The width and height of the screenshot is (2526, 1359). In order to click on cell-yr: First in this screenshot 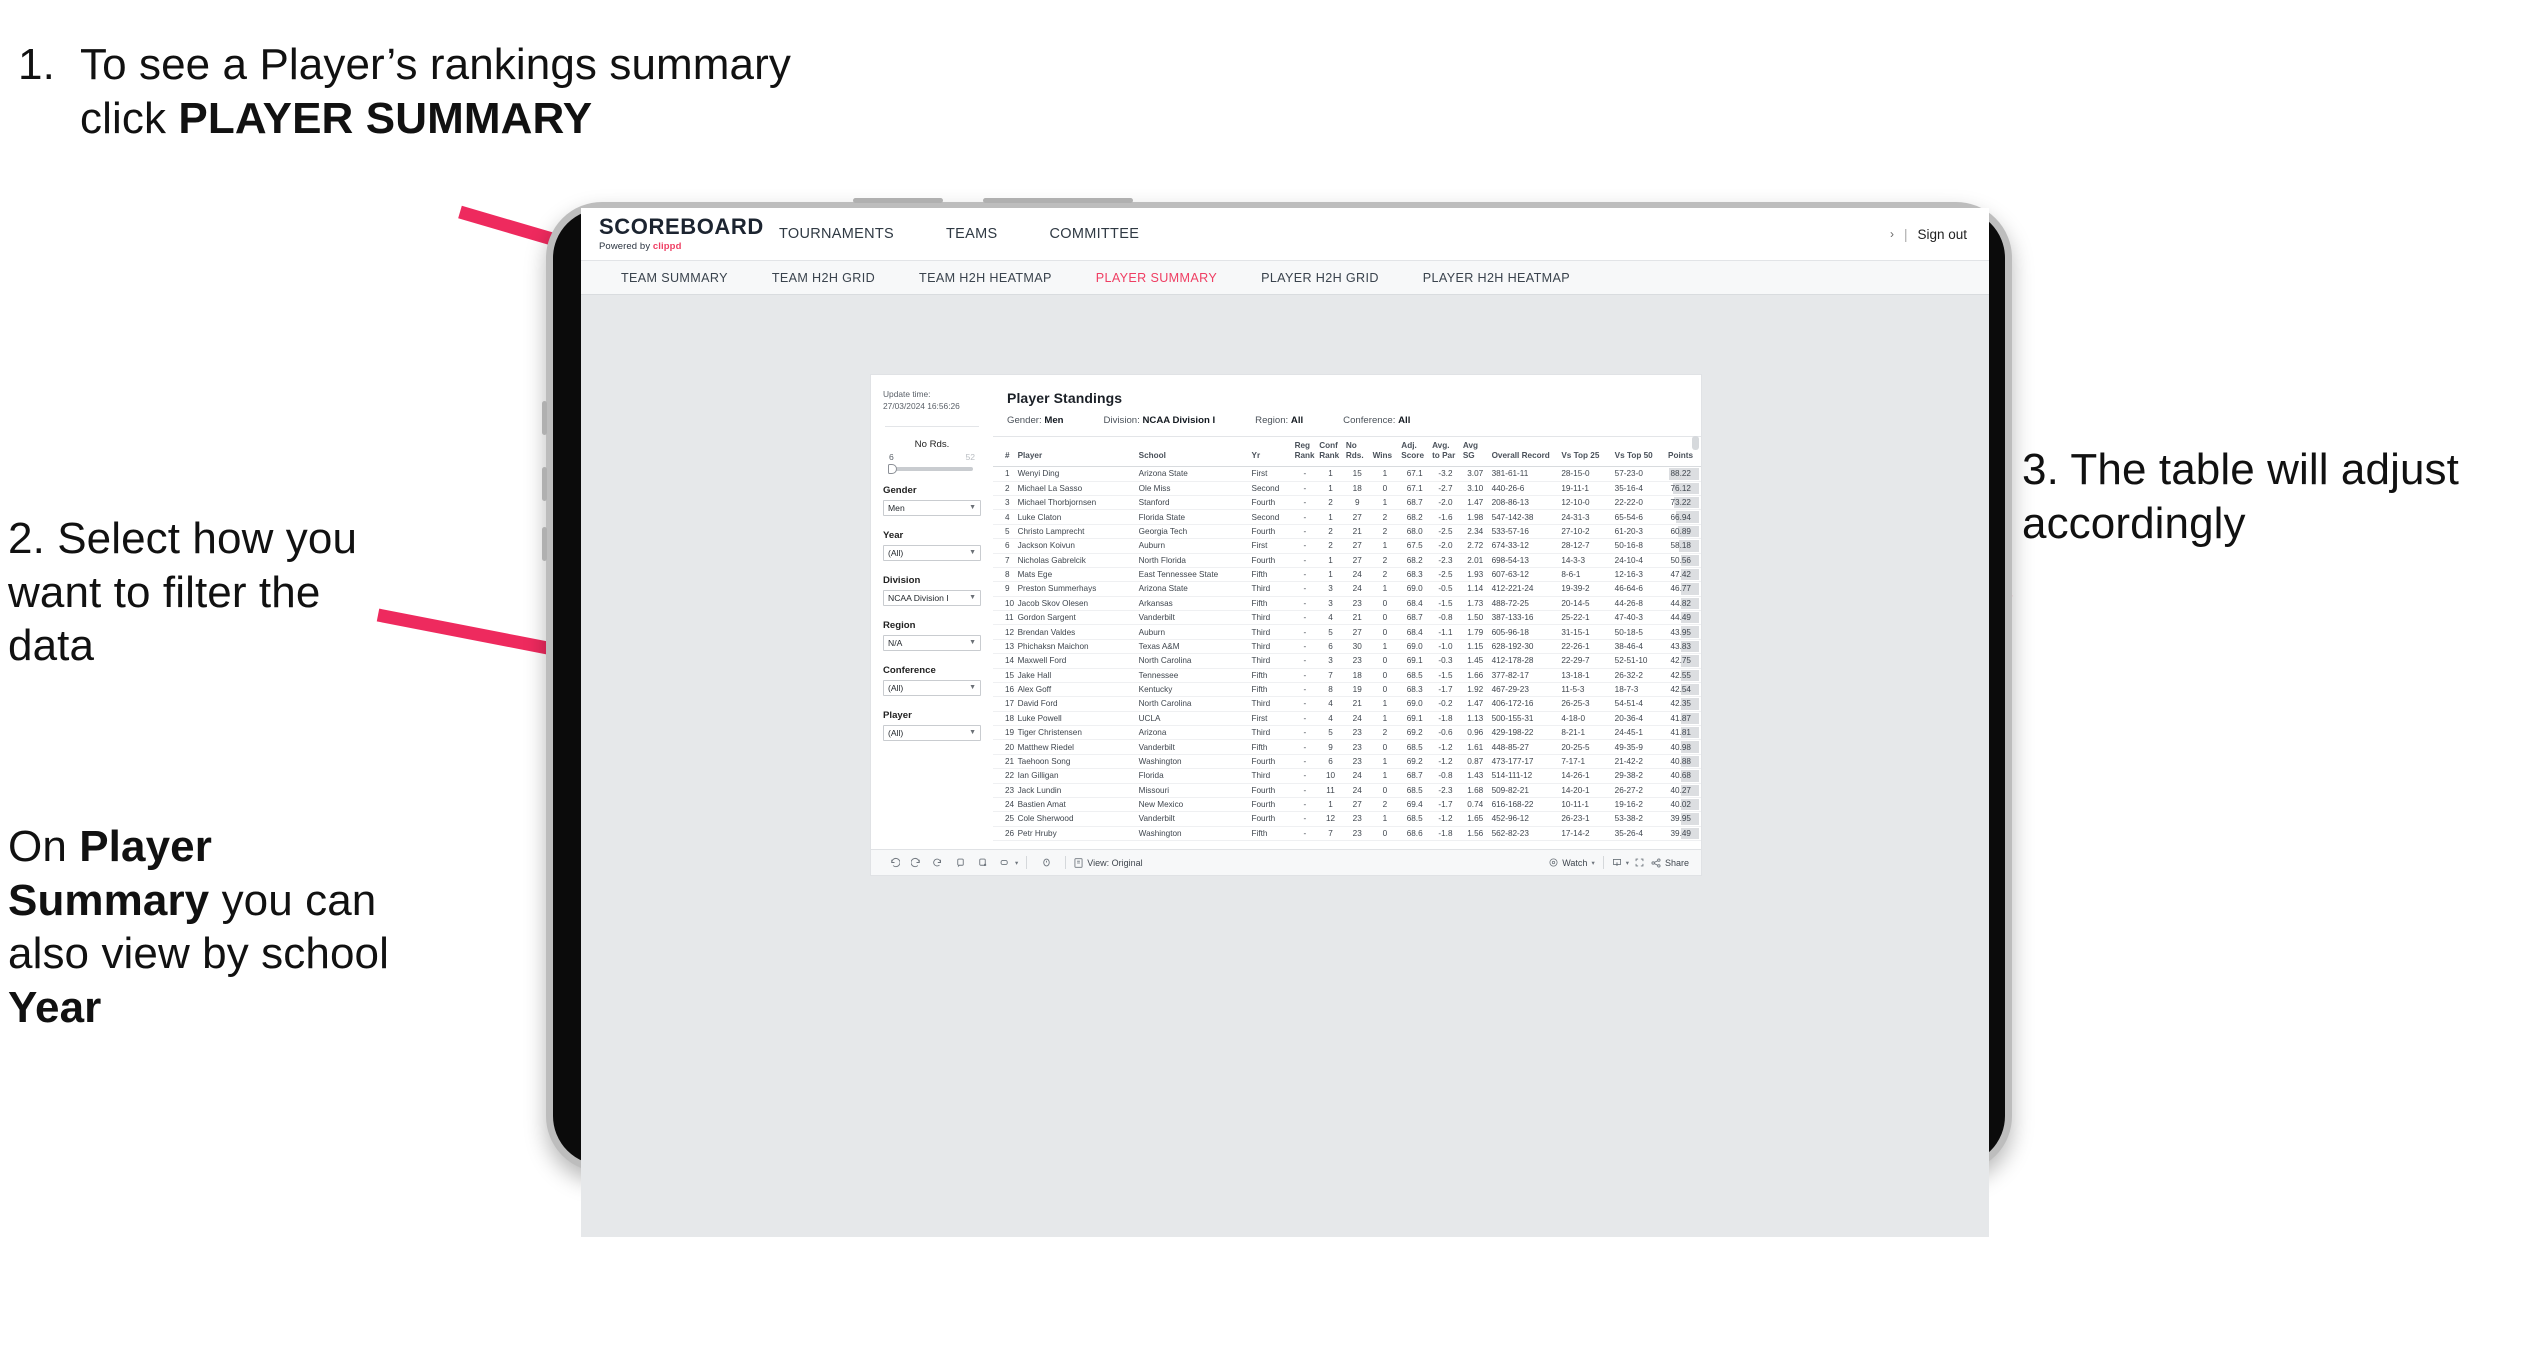, I will do `click(1271, 546)`.